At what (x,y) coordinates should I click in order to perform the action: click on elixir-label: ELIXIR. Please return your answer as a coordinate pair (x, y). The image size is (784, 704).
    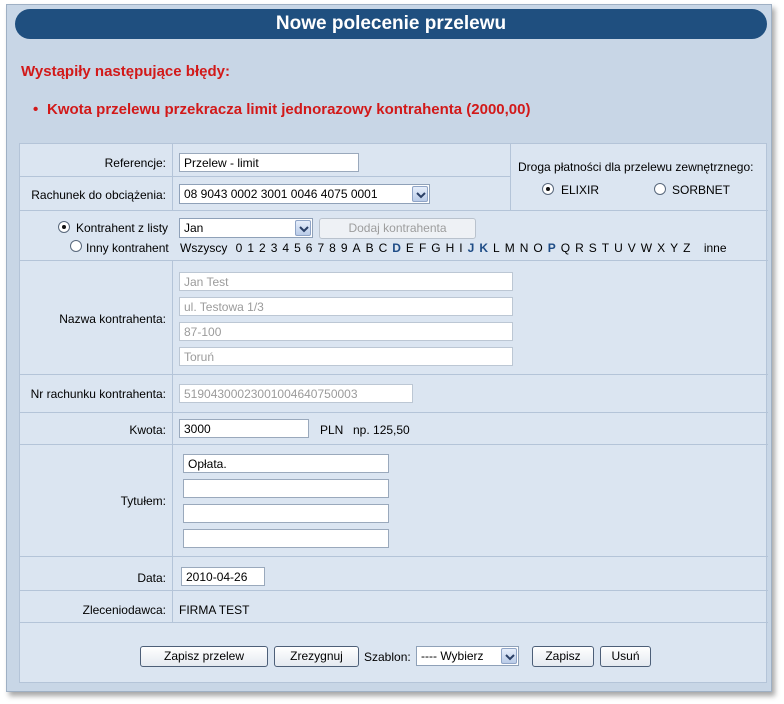
    Looking at the image, I should click on (580, 190).